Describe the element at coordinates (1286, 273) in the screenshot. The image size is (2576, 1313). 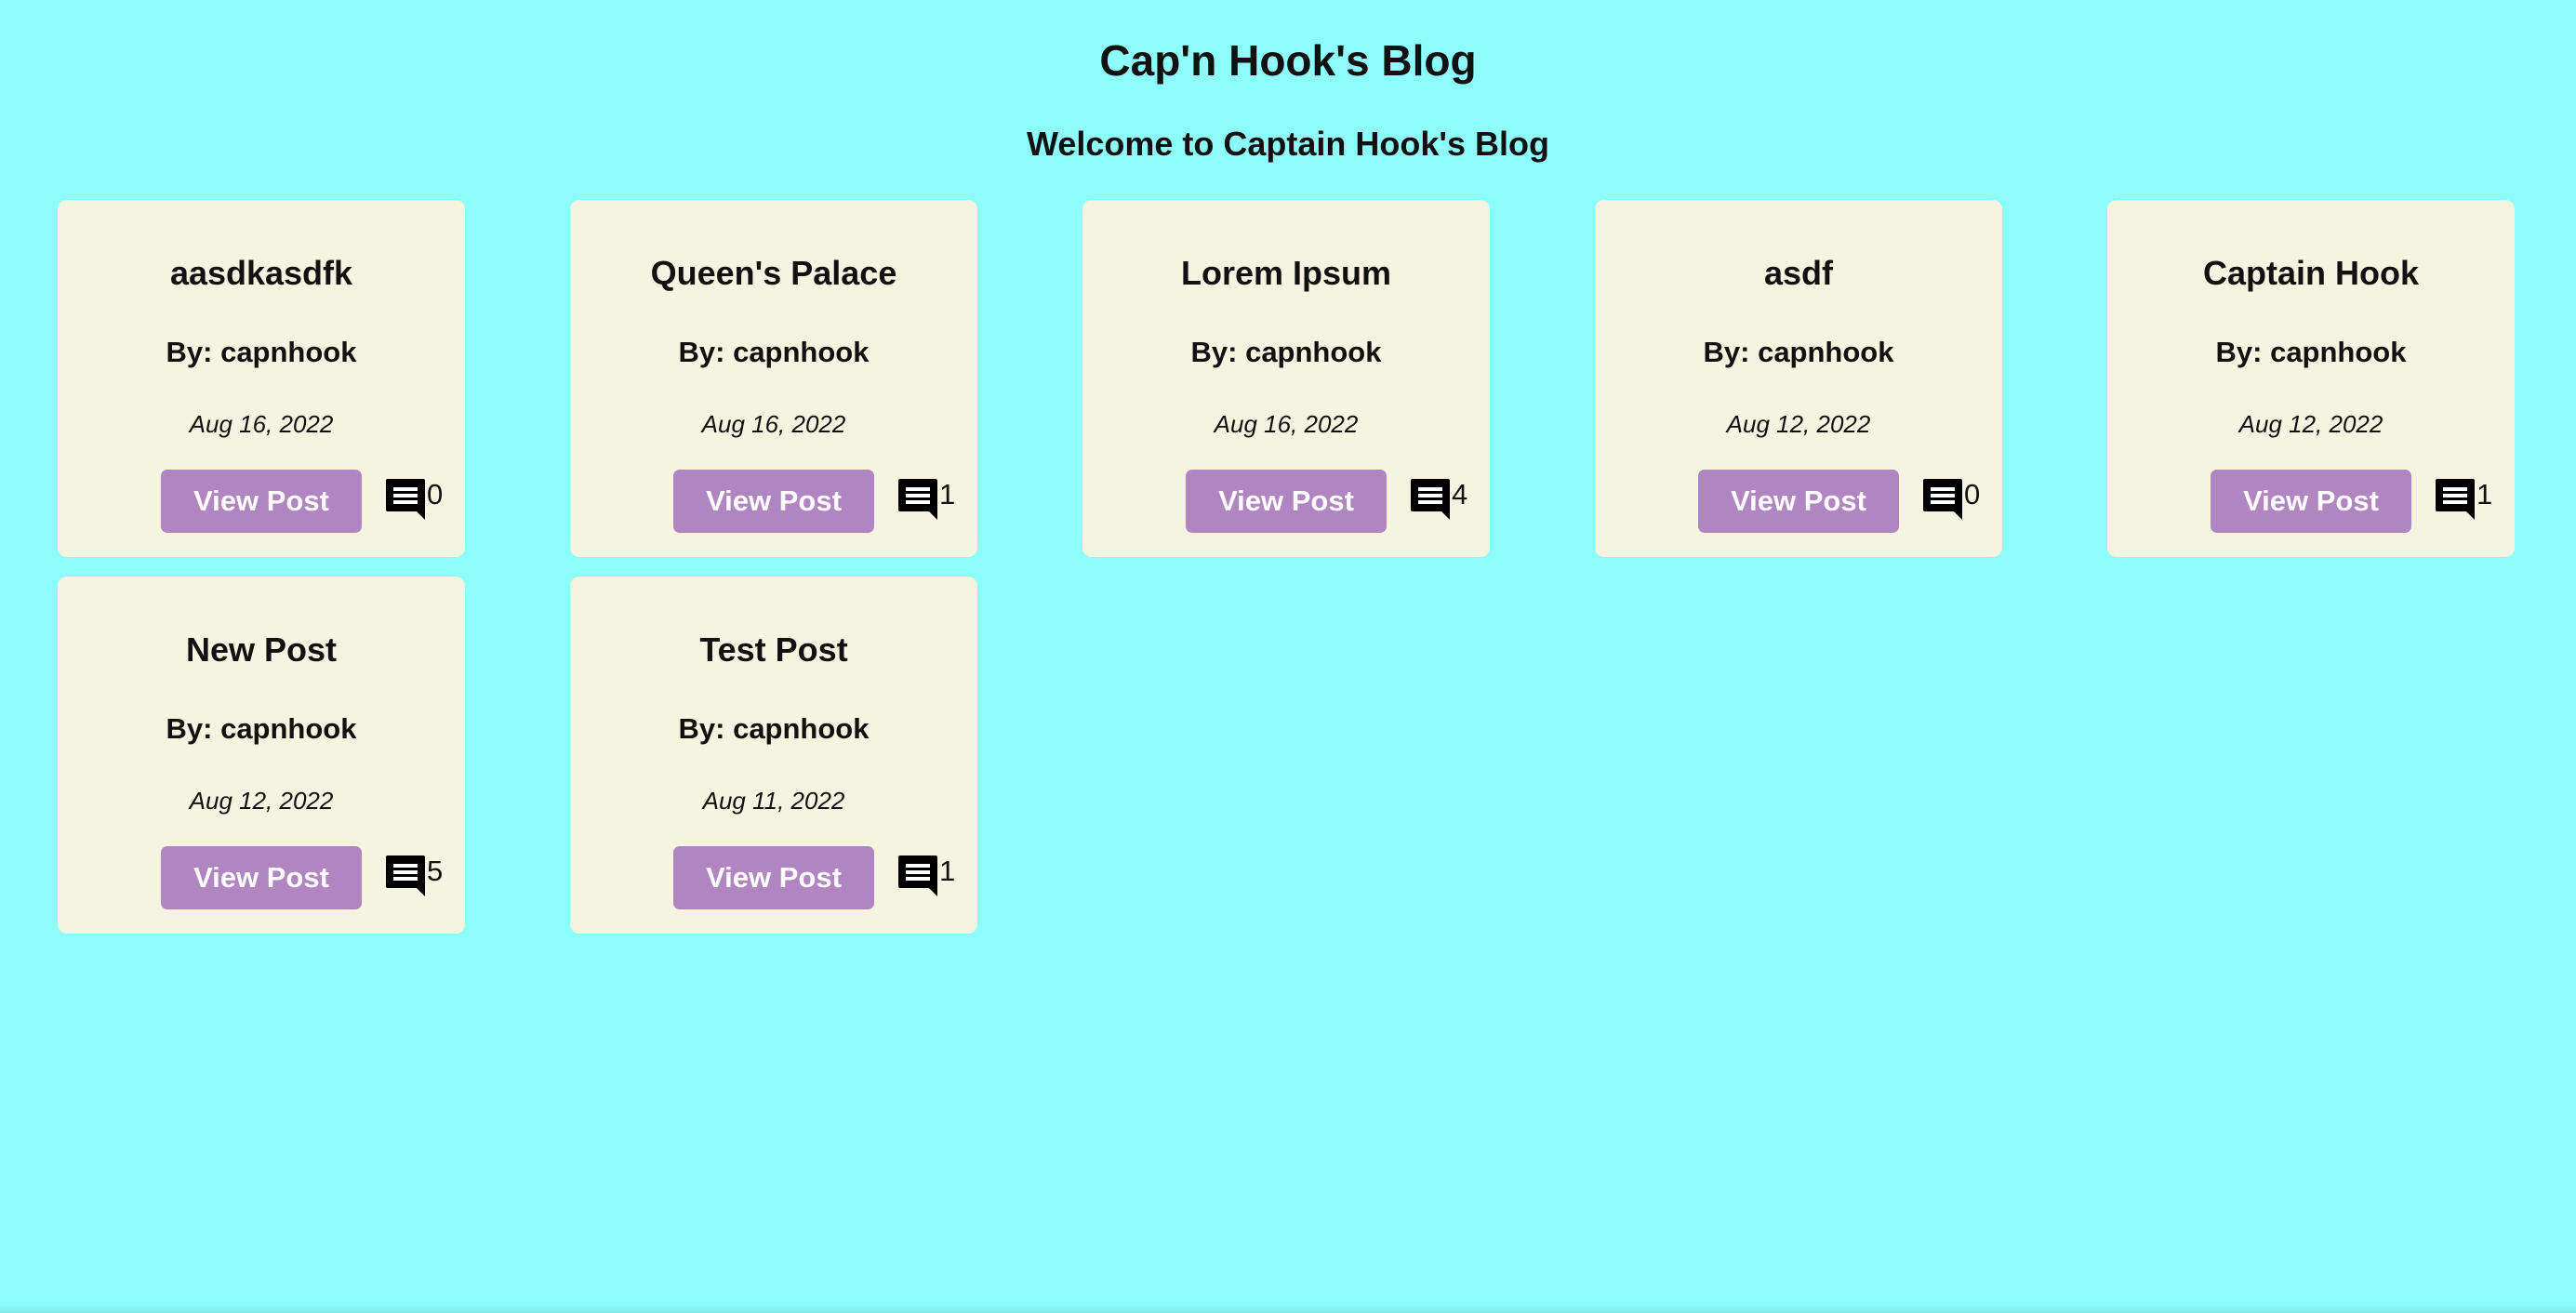
I see `post-title: Lorem Ipsum` at that location.